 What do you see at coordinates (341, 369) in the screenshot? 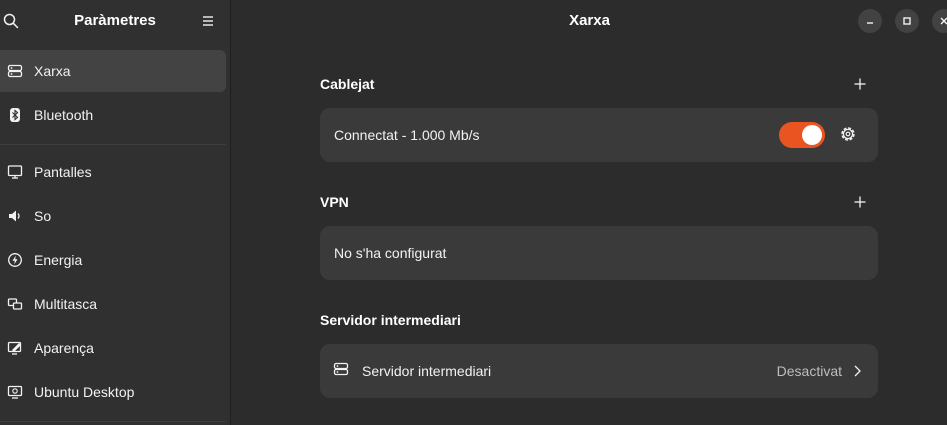
I see `network-server-icon` at bounding box center [341, 369].